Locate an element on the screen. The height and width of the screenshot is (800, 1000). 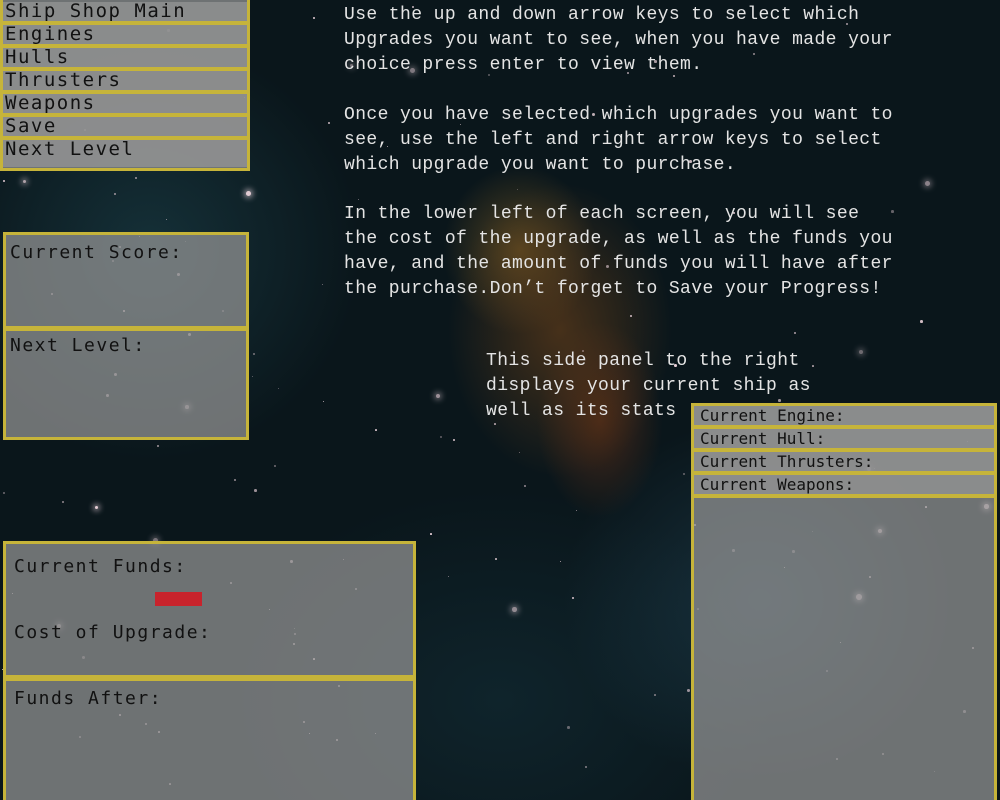
menu-item-next-level: Next Level is located at coordinates (125, 153).